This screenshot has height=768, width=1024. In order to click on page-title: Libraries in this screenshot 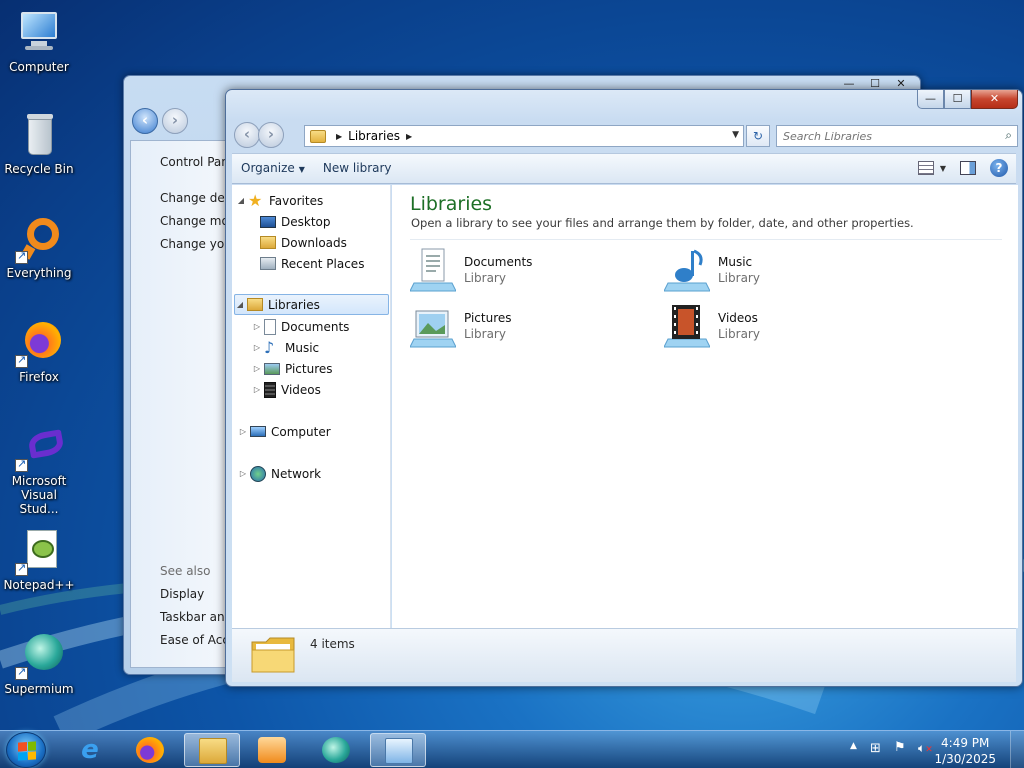, I will do `click(451, 204)`.